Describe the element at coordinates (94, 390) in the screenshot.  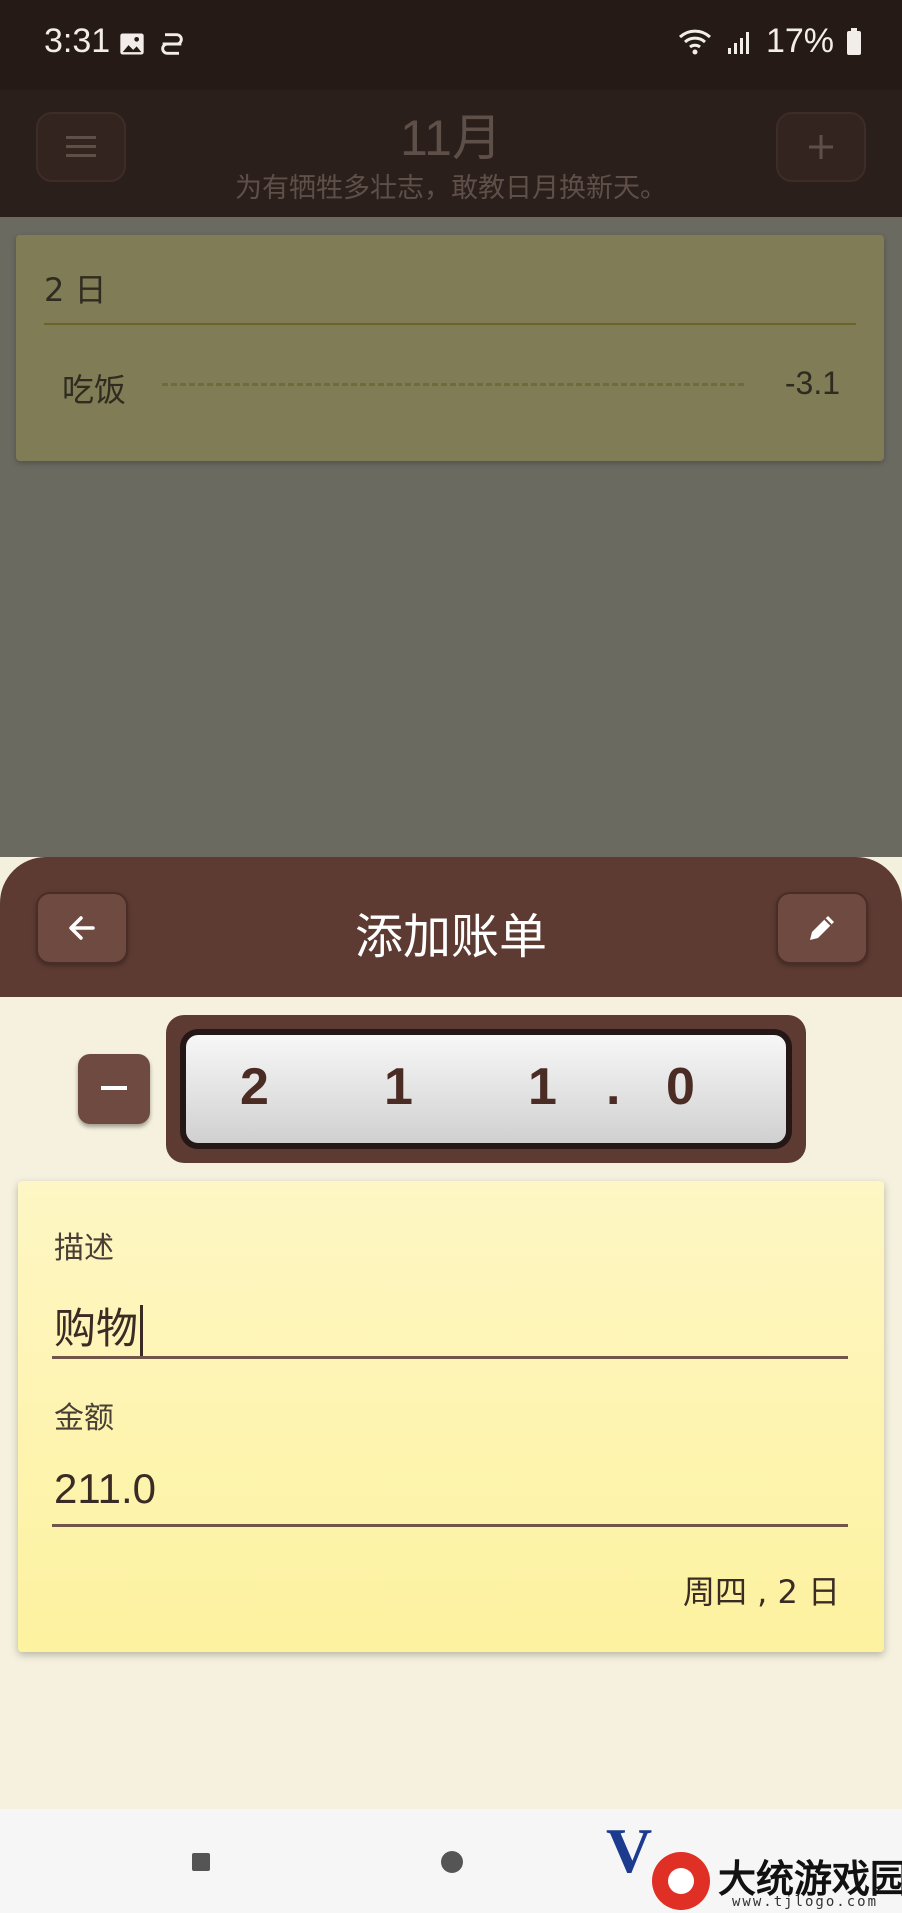
I see `entry-label: 吃饭` at that location.